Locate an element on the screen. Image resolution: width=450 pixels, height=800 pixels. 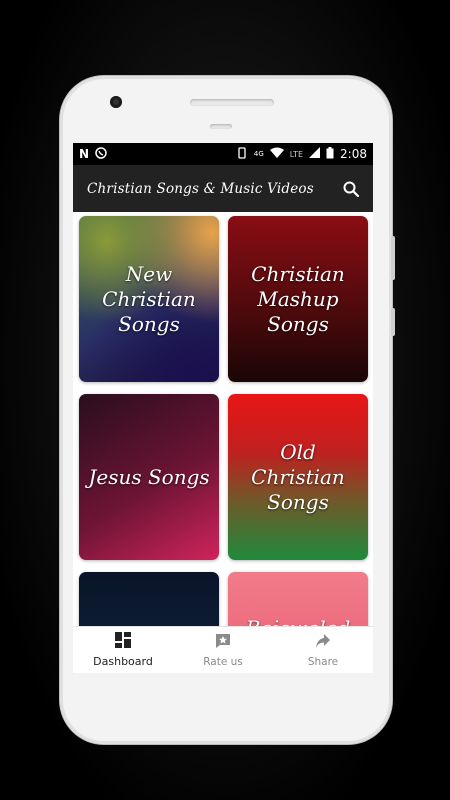
nav-share-label: Share is located at coordinates (323, 661).